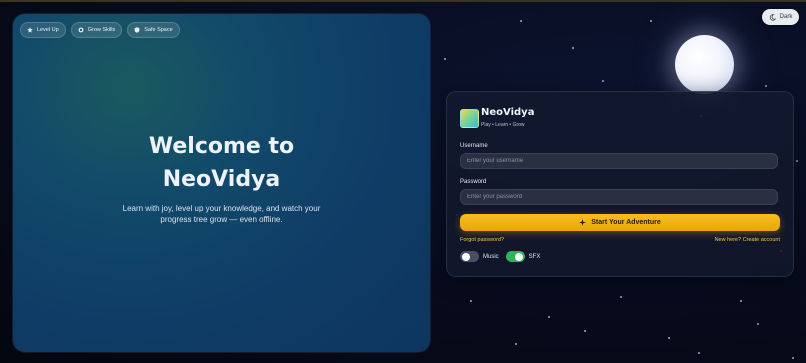  Describe the element at coordinates (503, 125) in the screenshot. I see `brand-tagline: Play • Learn • Grow` at that location.